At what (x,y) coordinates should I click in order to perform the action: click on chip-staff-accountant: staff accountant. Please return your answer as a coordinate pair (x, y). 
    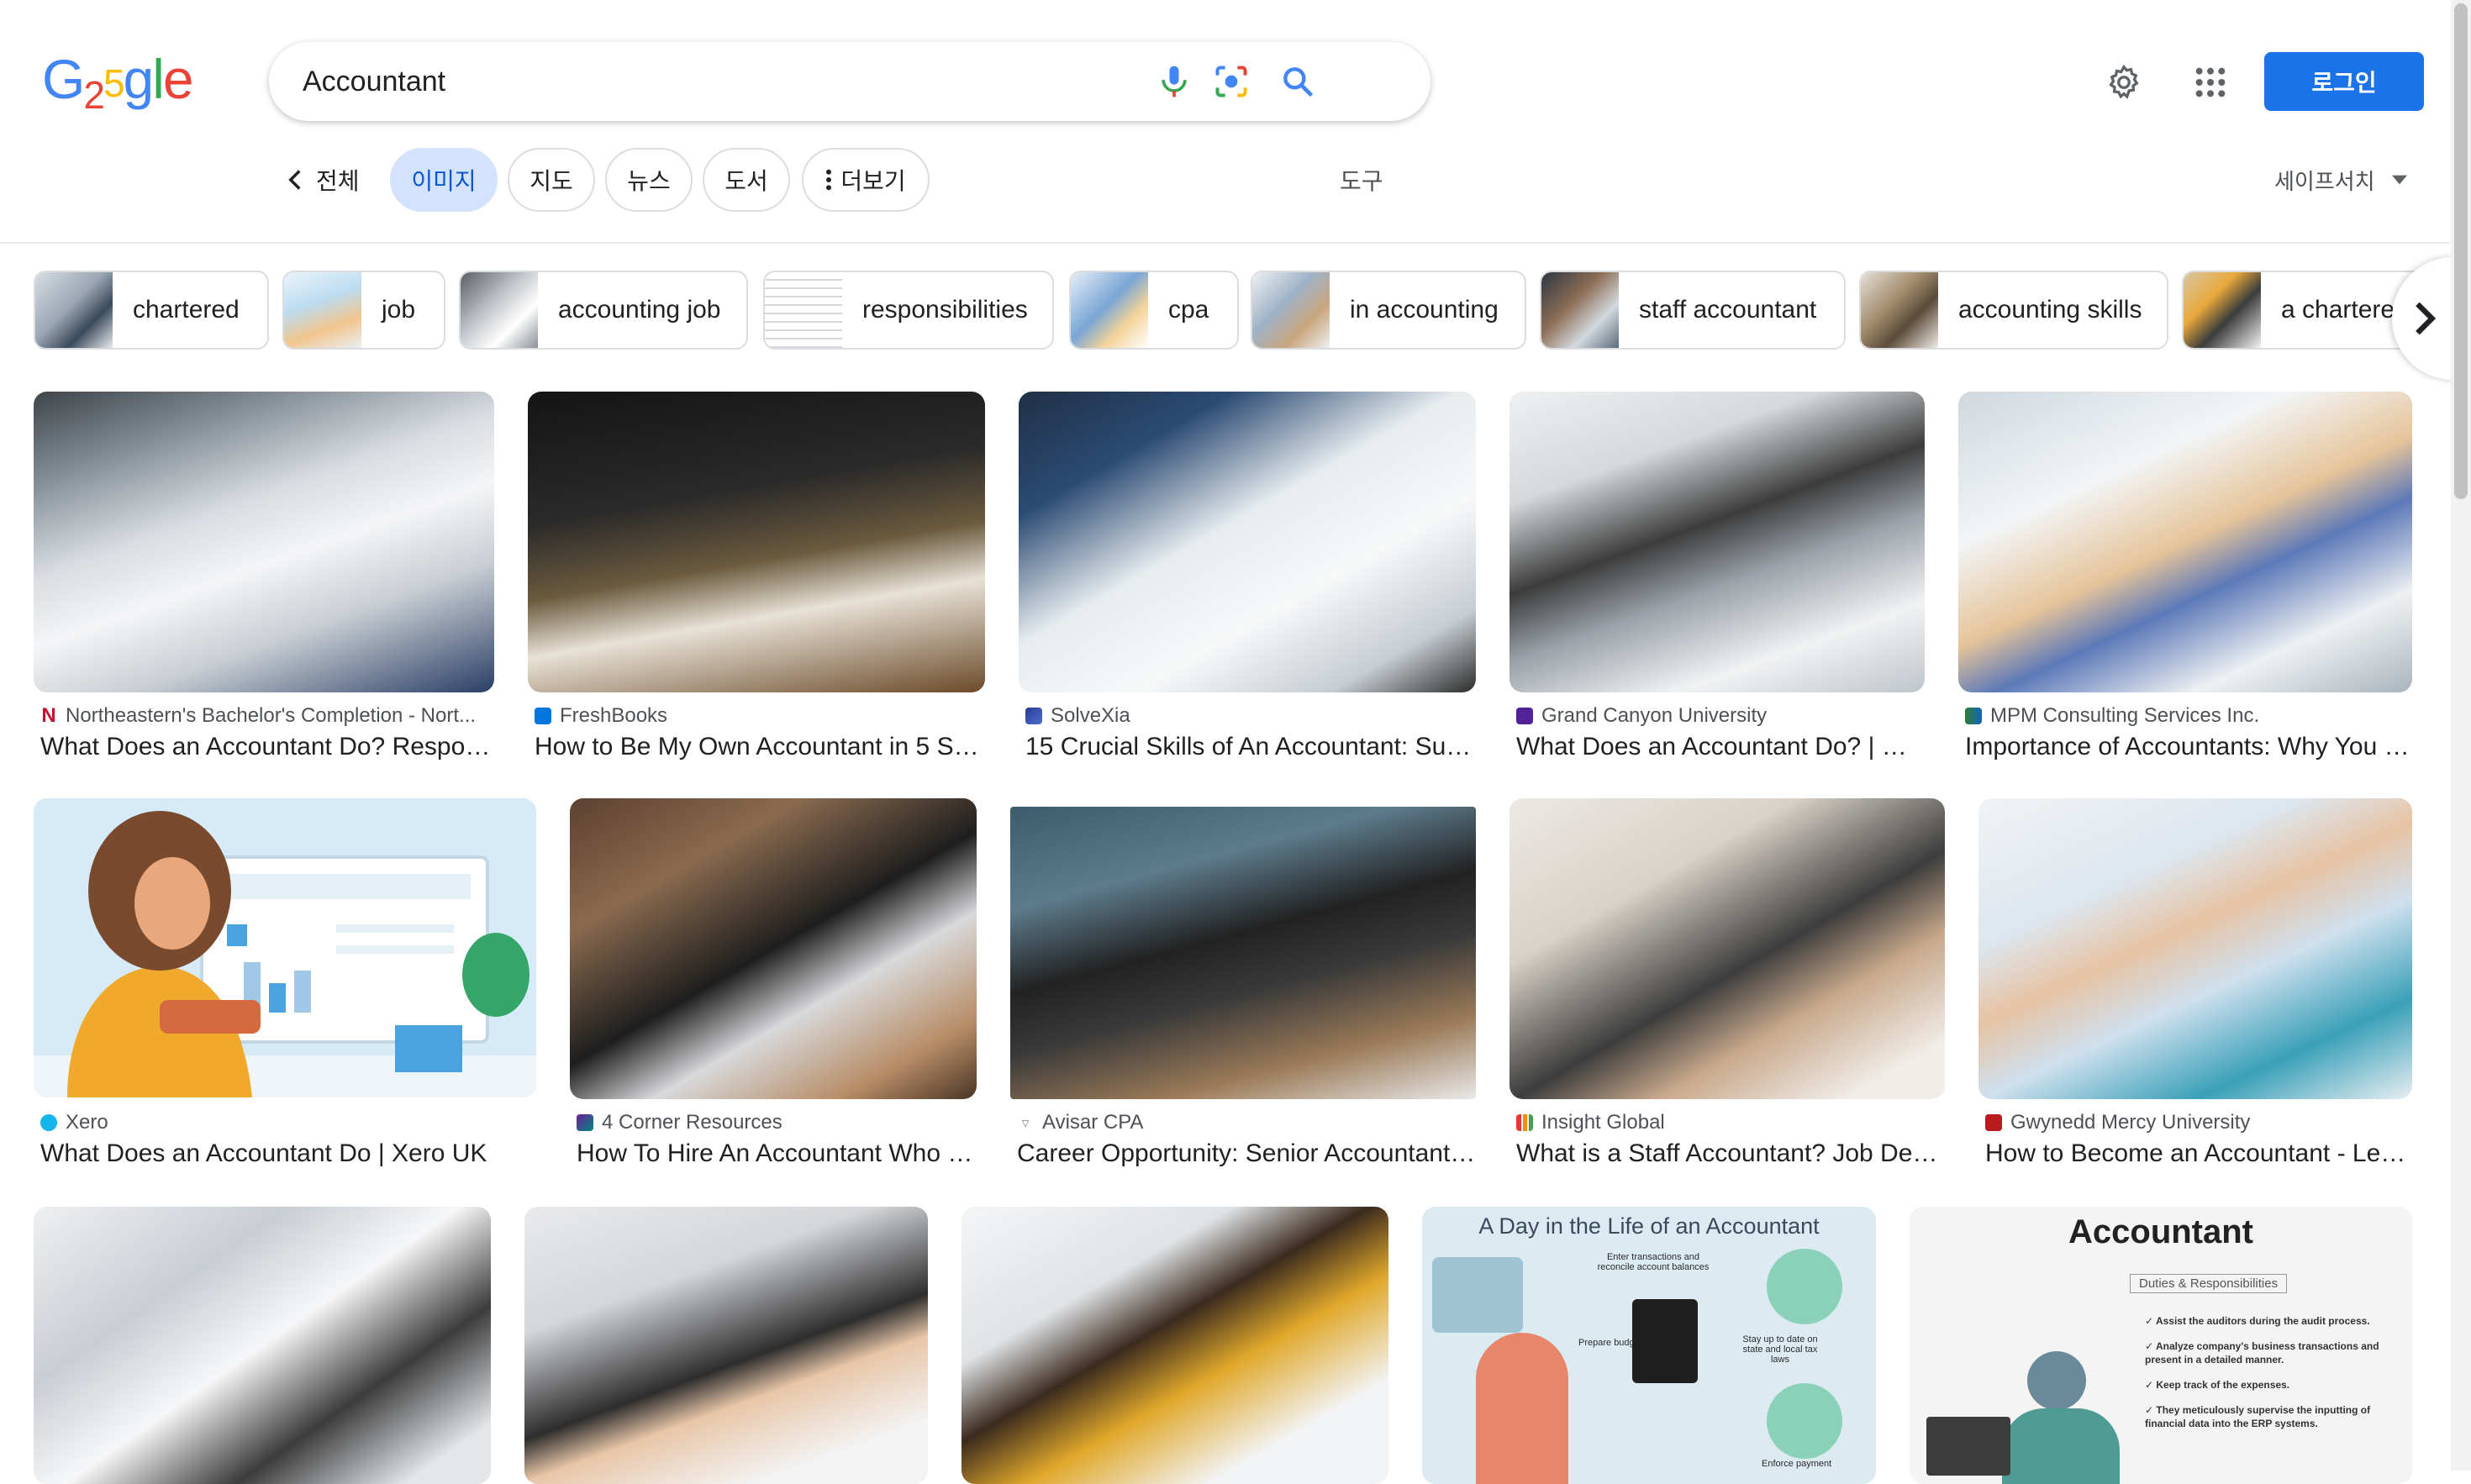
    Looking at the image, I should click on (1693, 310).